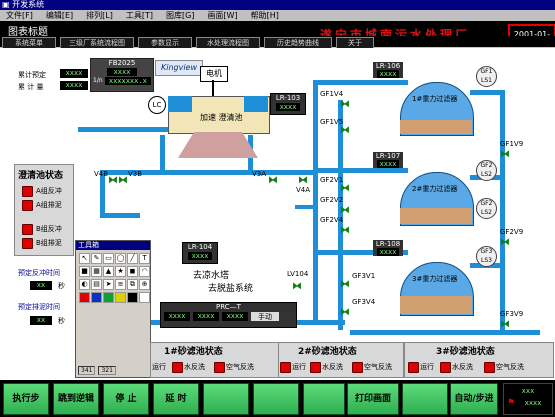  I want to click on cum-value: xxxx, so click(74, 85).